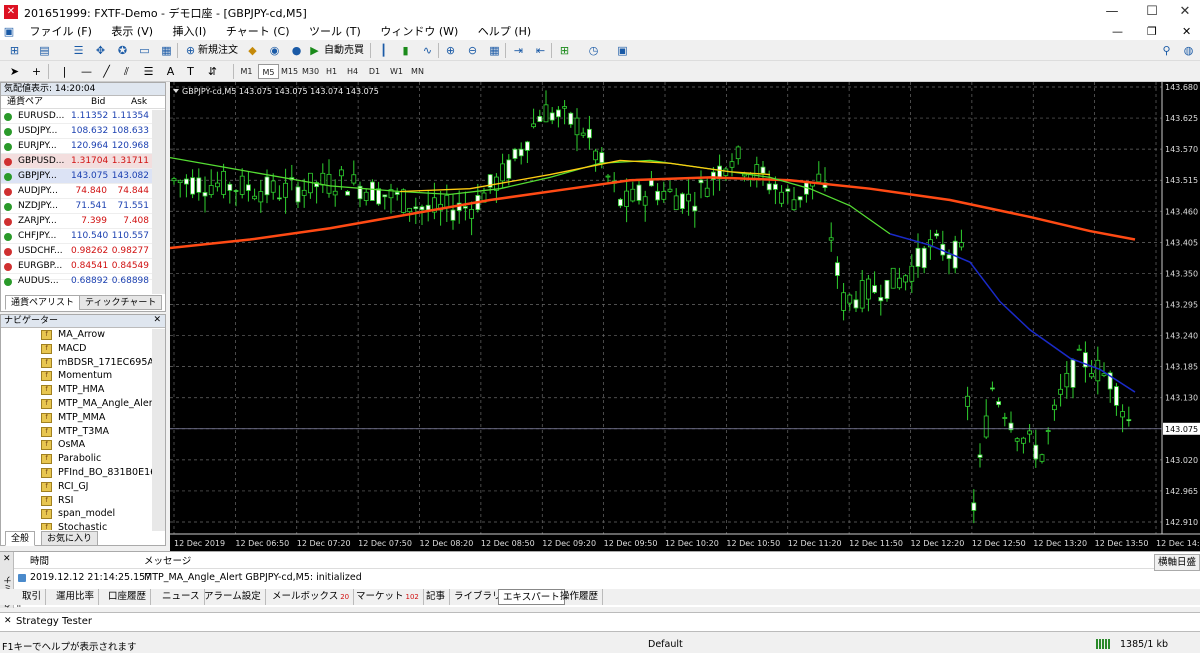 This screenshot has height=653, width=1200. What do you see at coordinates (64, 71) in the screenshot?
I see `vertical-line-icon: |` at bounding box center [64, 71].